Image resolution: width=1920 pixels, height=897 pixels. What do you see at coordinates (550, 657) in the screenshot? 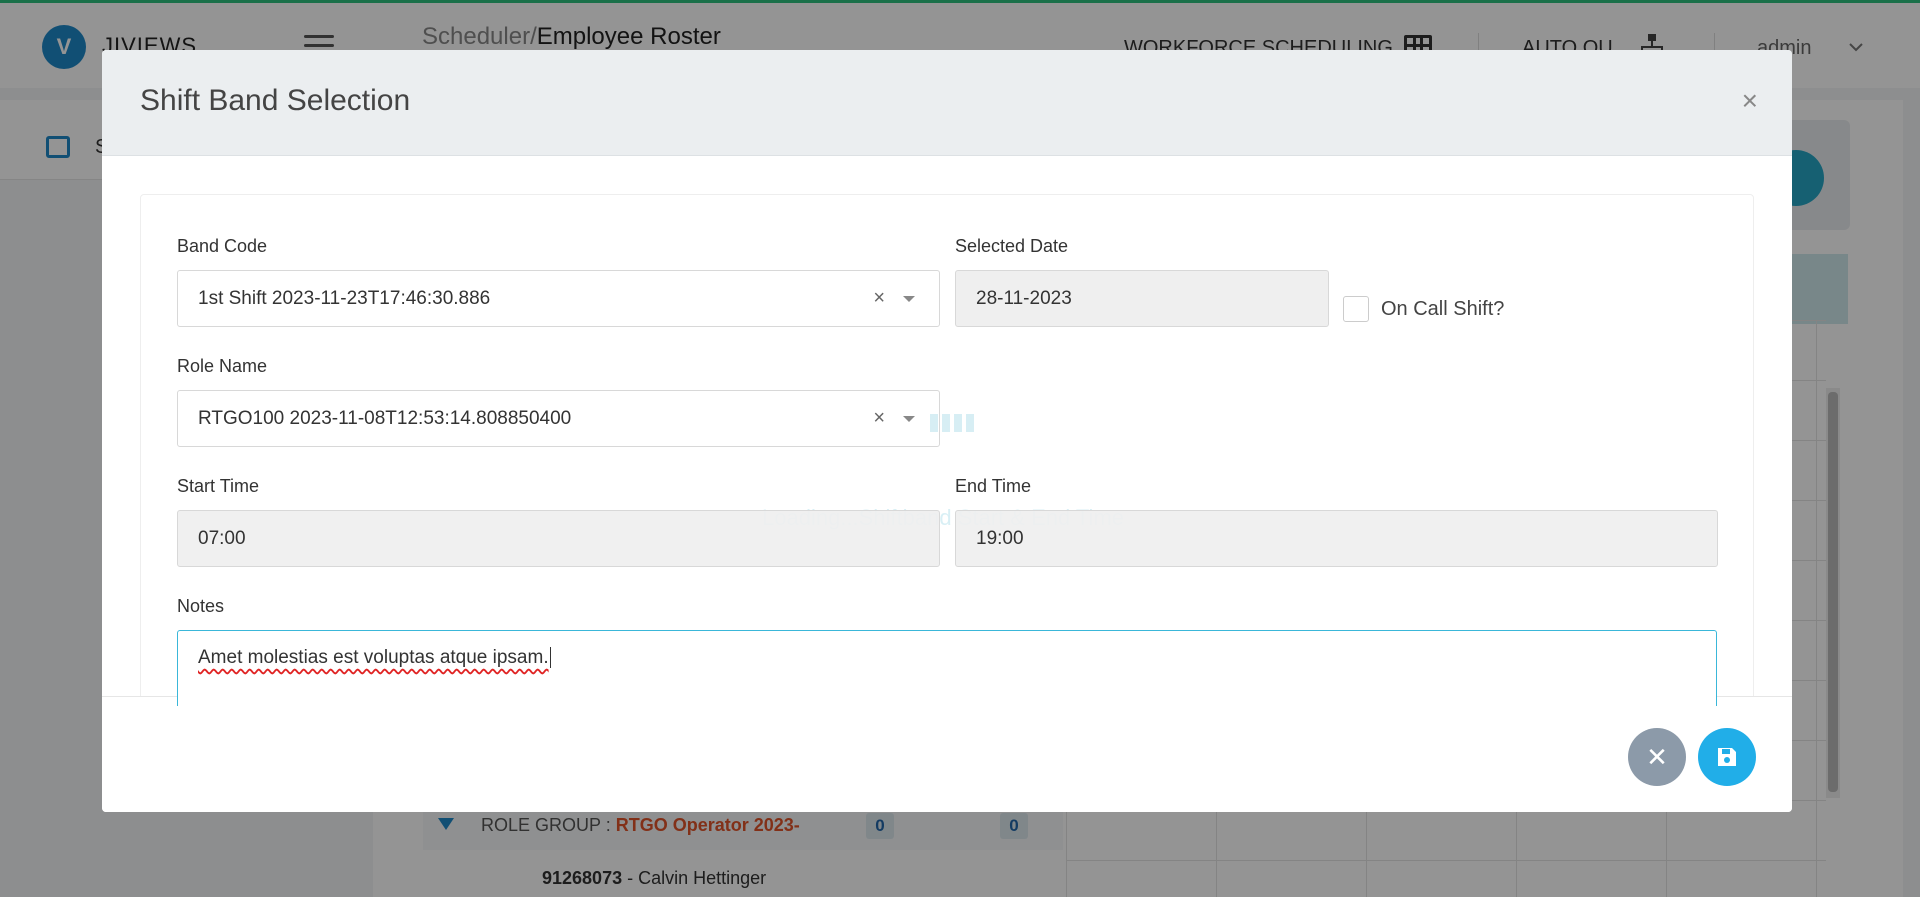
I see `text-cursor` at bounding box center [550, 657].